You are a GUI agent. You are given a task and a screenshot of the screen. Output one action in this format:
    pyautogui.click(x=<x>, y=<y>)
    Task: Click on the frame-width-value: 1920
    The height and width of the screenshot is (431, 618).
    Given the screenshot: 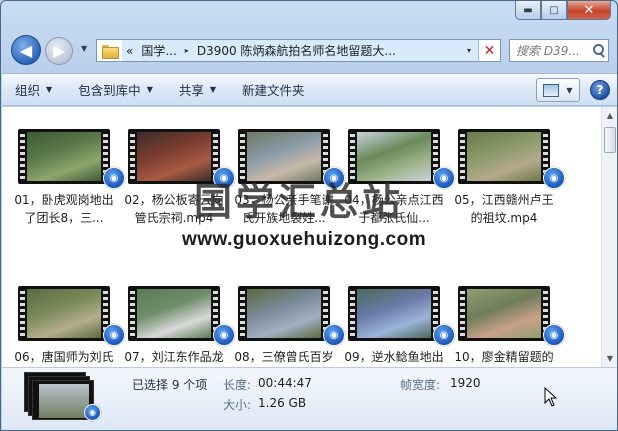 What is the action you would take?
    pyautogui.click(x=465, y=383)
    